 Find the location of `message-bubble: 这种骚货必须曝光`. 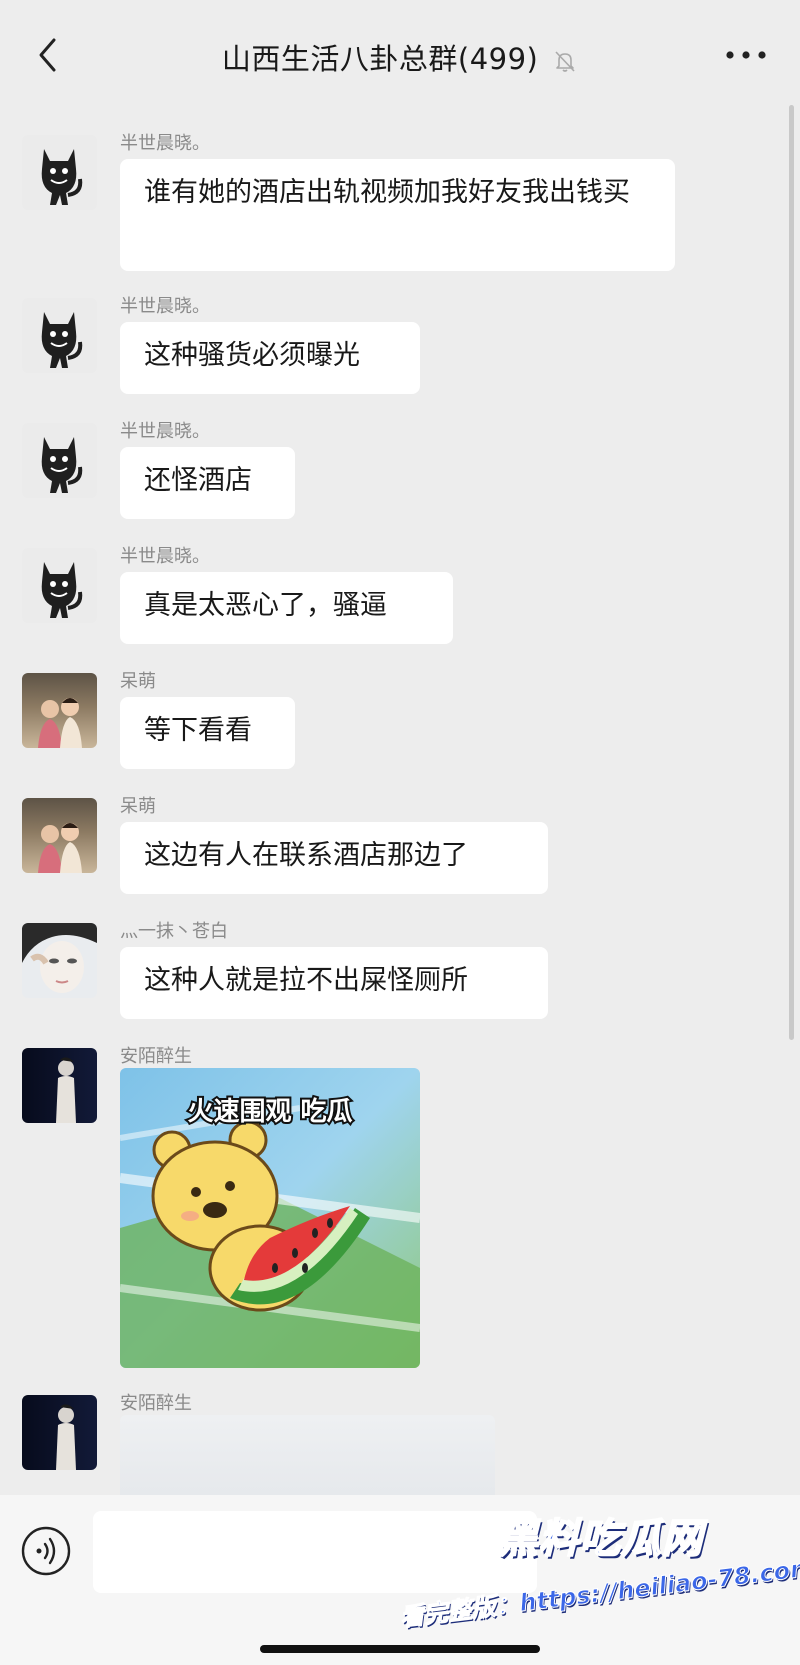

message-bubble: 这种骚货必须曝光 is located at coordinates (270, 358).